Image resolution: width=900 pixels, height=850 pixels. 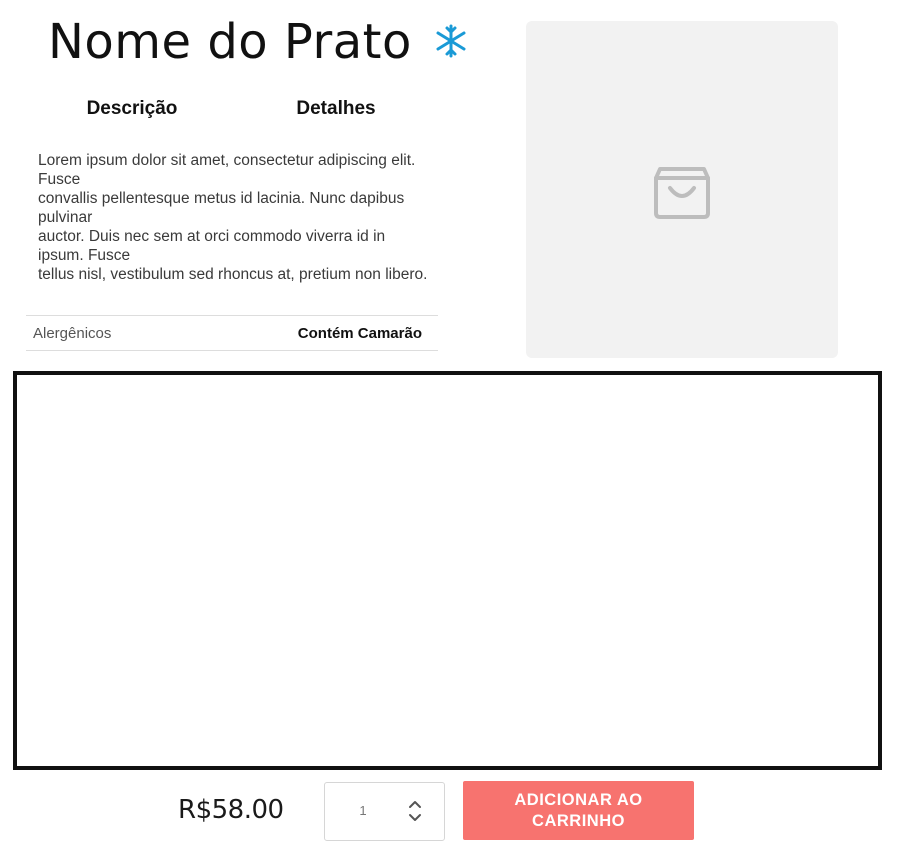 I want to click on shopping-bag-icon, so click(x=682, y=193).